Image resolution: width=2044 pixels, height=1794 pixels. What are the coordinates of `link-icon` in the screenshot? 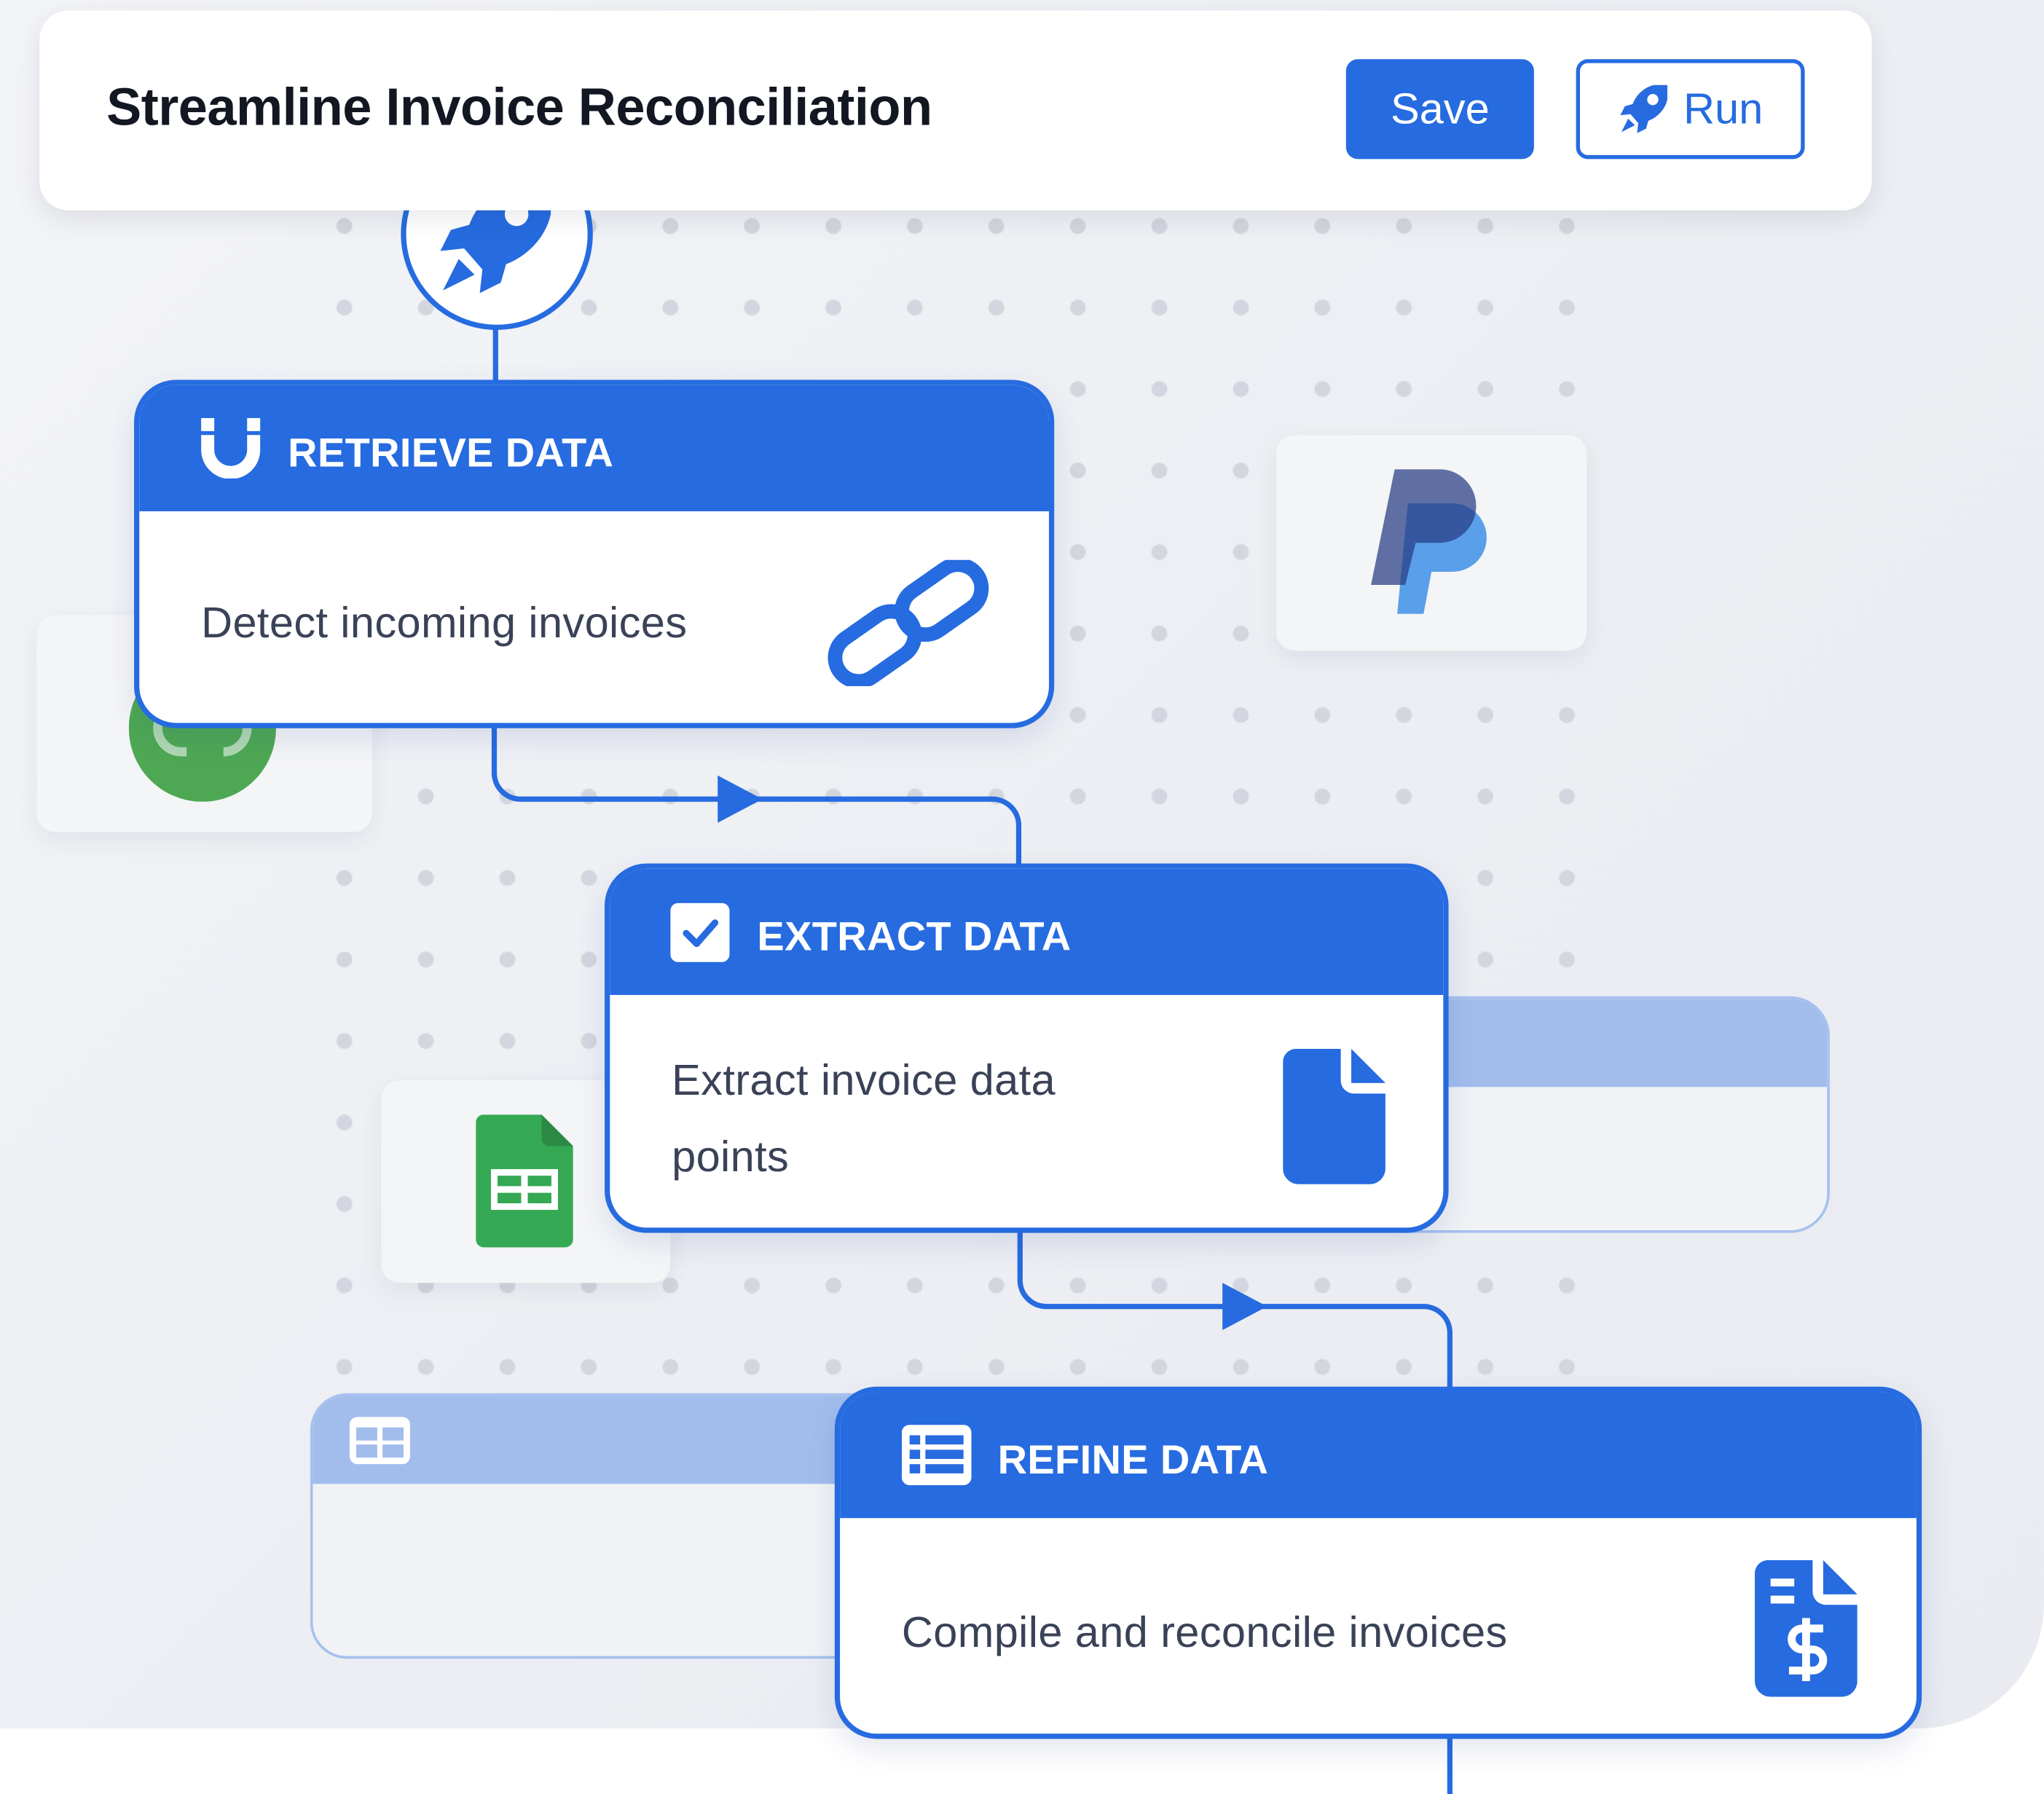 It's located at (908, 623).